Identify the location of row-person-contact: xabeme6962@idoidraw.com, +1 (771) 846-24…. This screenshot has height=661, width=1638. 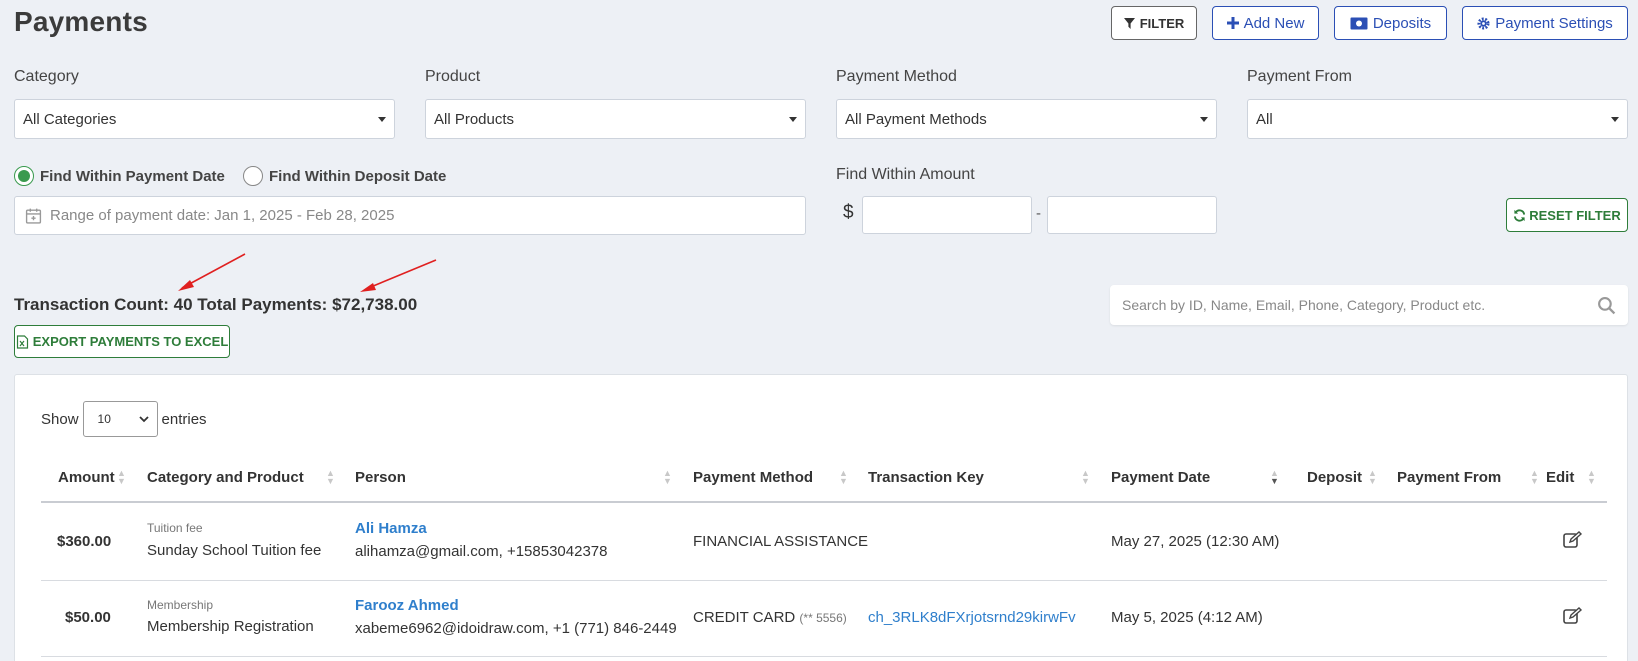
(516, 628).